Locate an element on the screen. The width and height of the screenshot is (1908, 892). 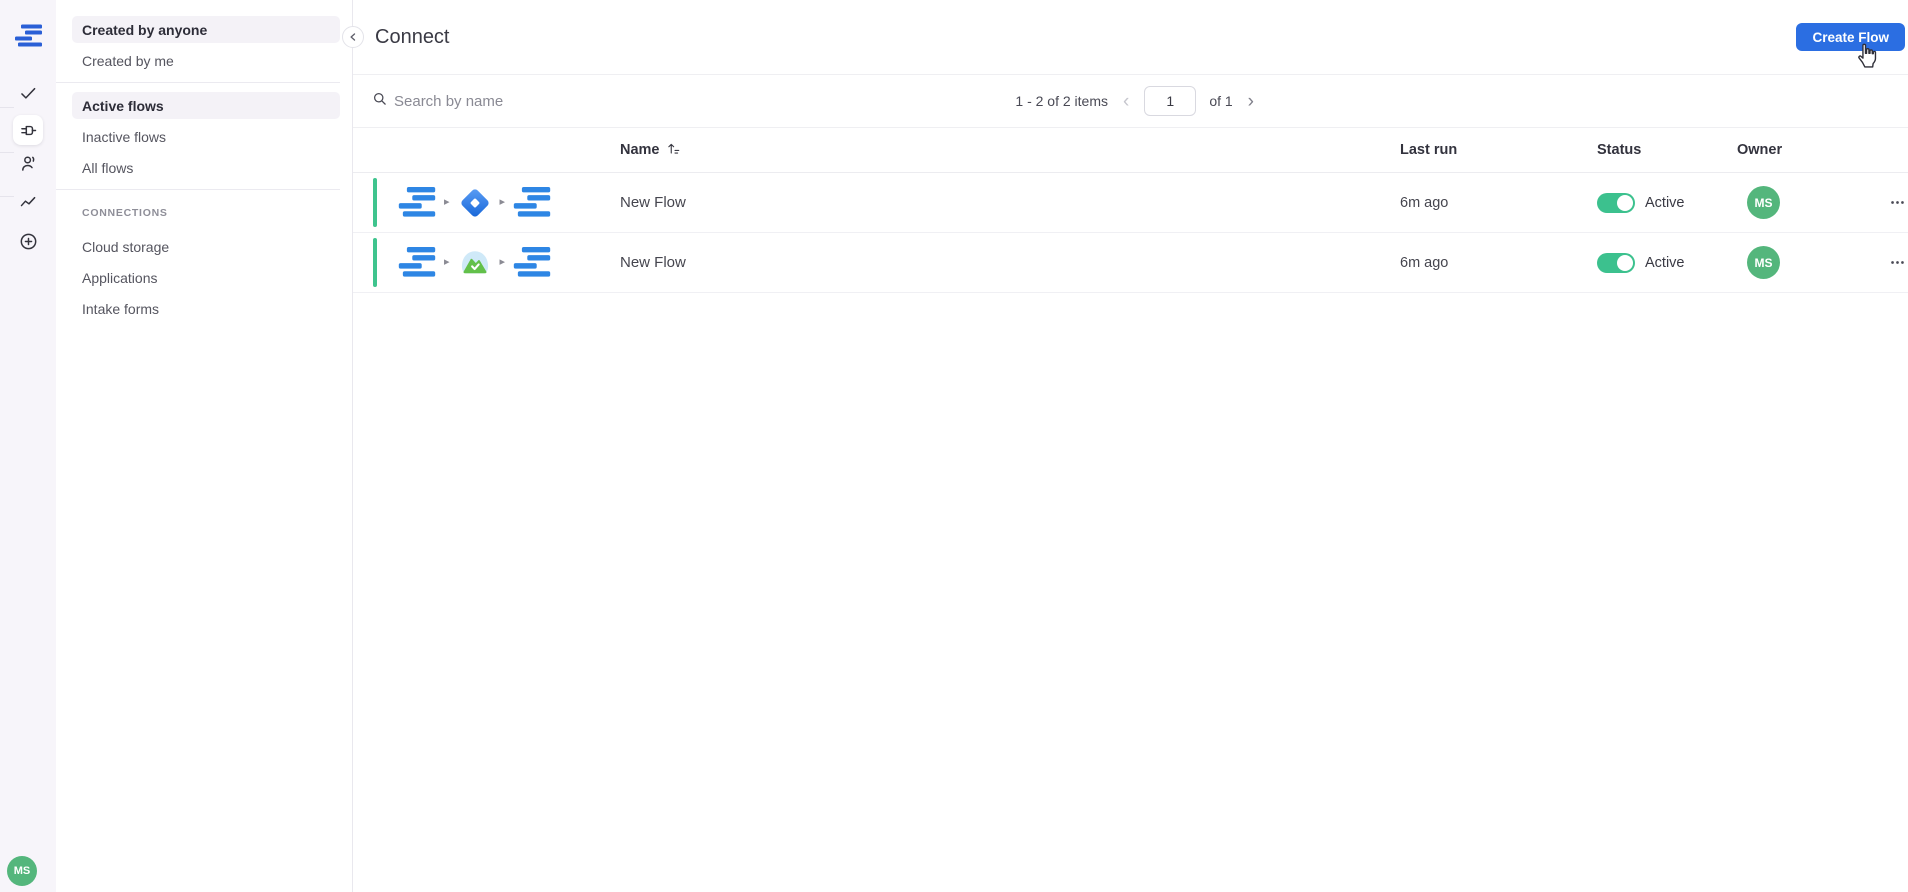
sidebar-collapse-button is located at coordinates (353, 37).